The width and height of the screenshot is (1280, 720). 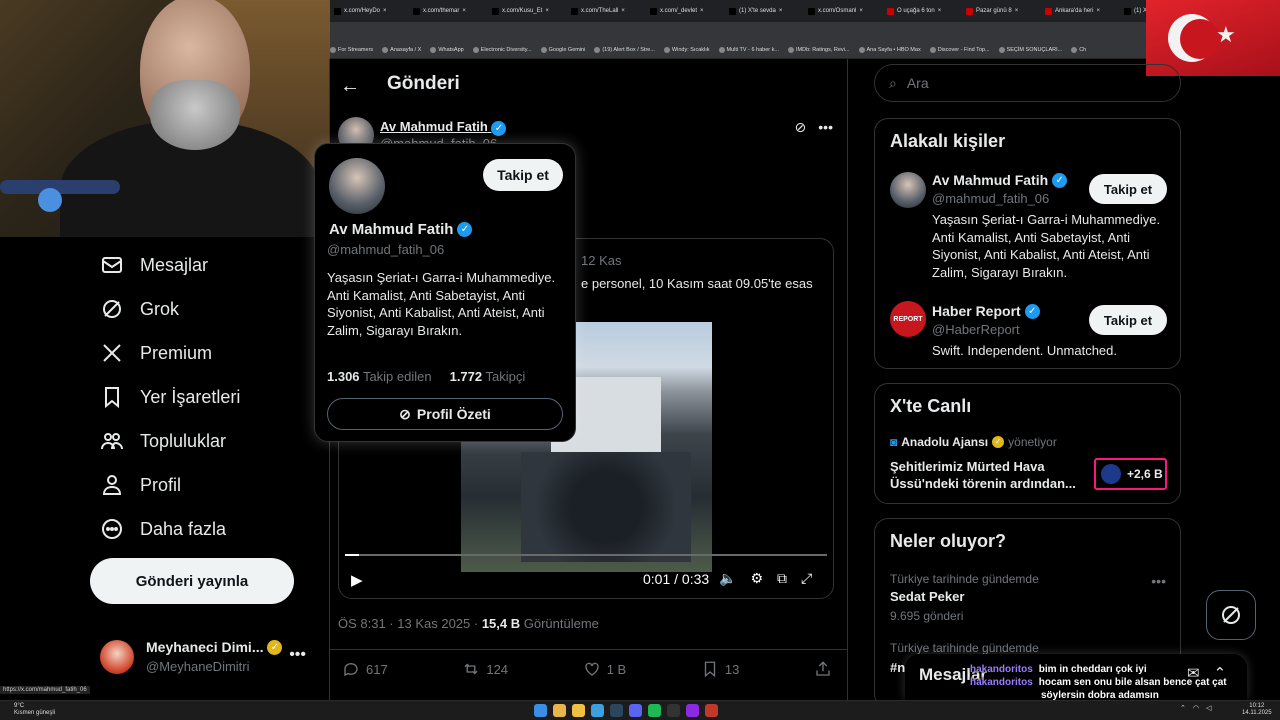 I want to click on hovercard-name-row: Av Mahmud Fatih ✓, so click(x=401, y=229).